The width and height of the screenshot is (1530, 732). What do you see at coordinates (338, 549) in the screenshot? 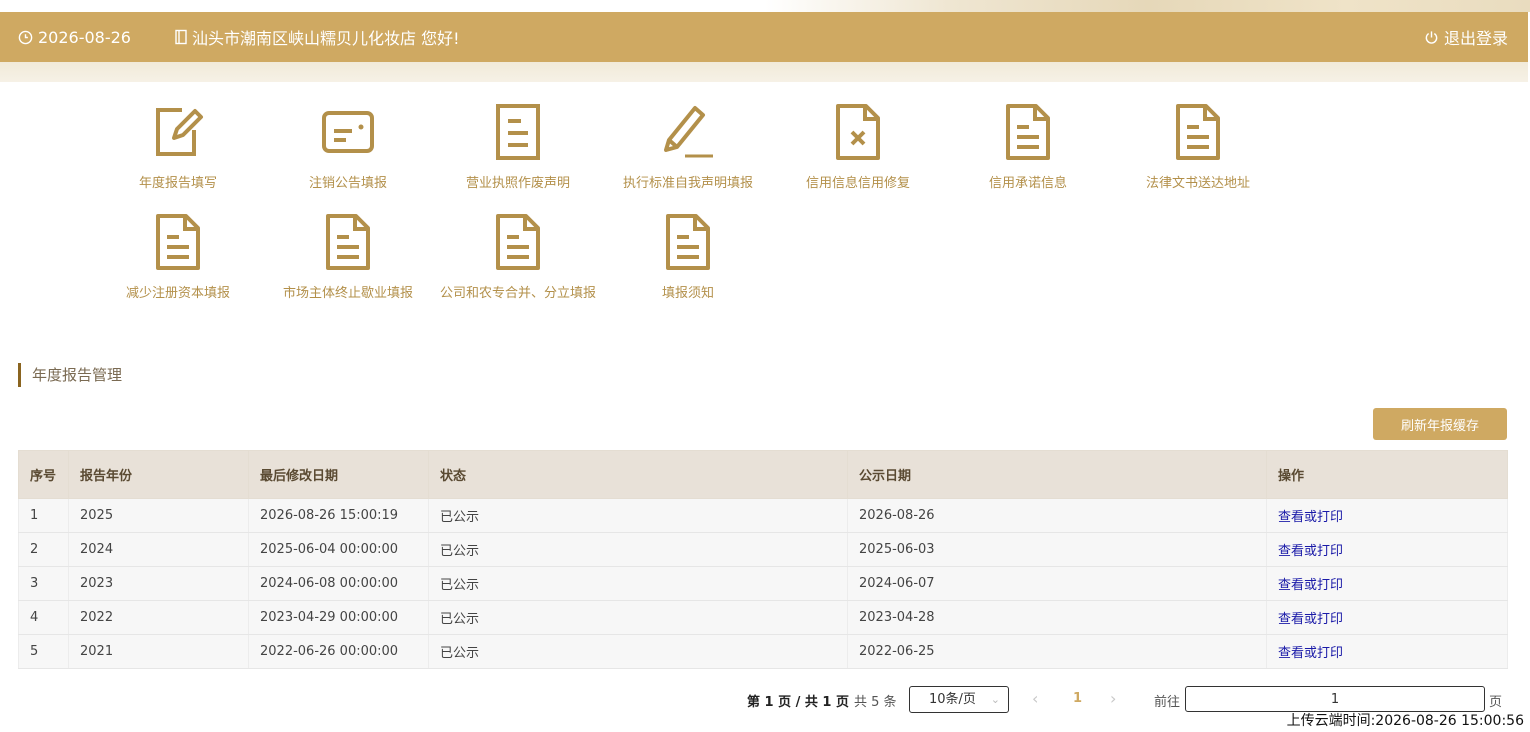
I see `cell-modified: 2025-06-04 00:00:00` at bounding box center [338, 549].